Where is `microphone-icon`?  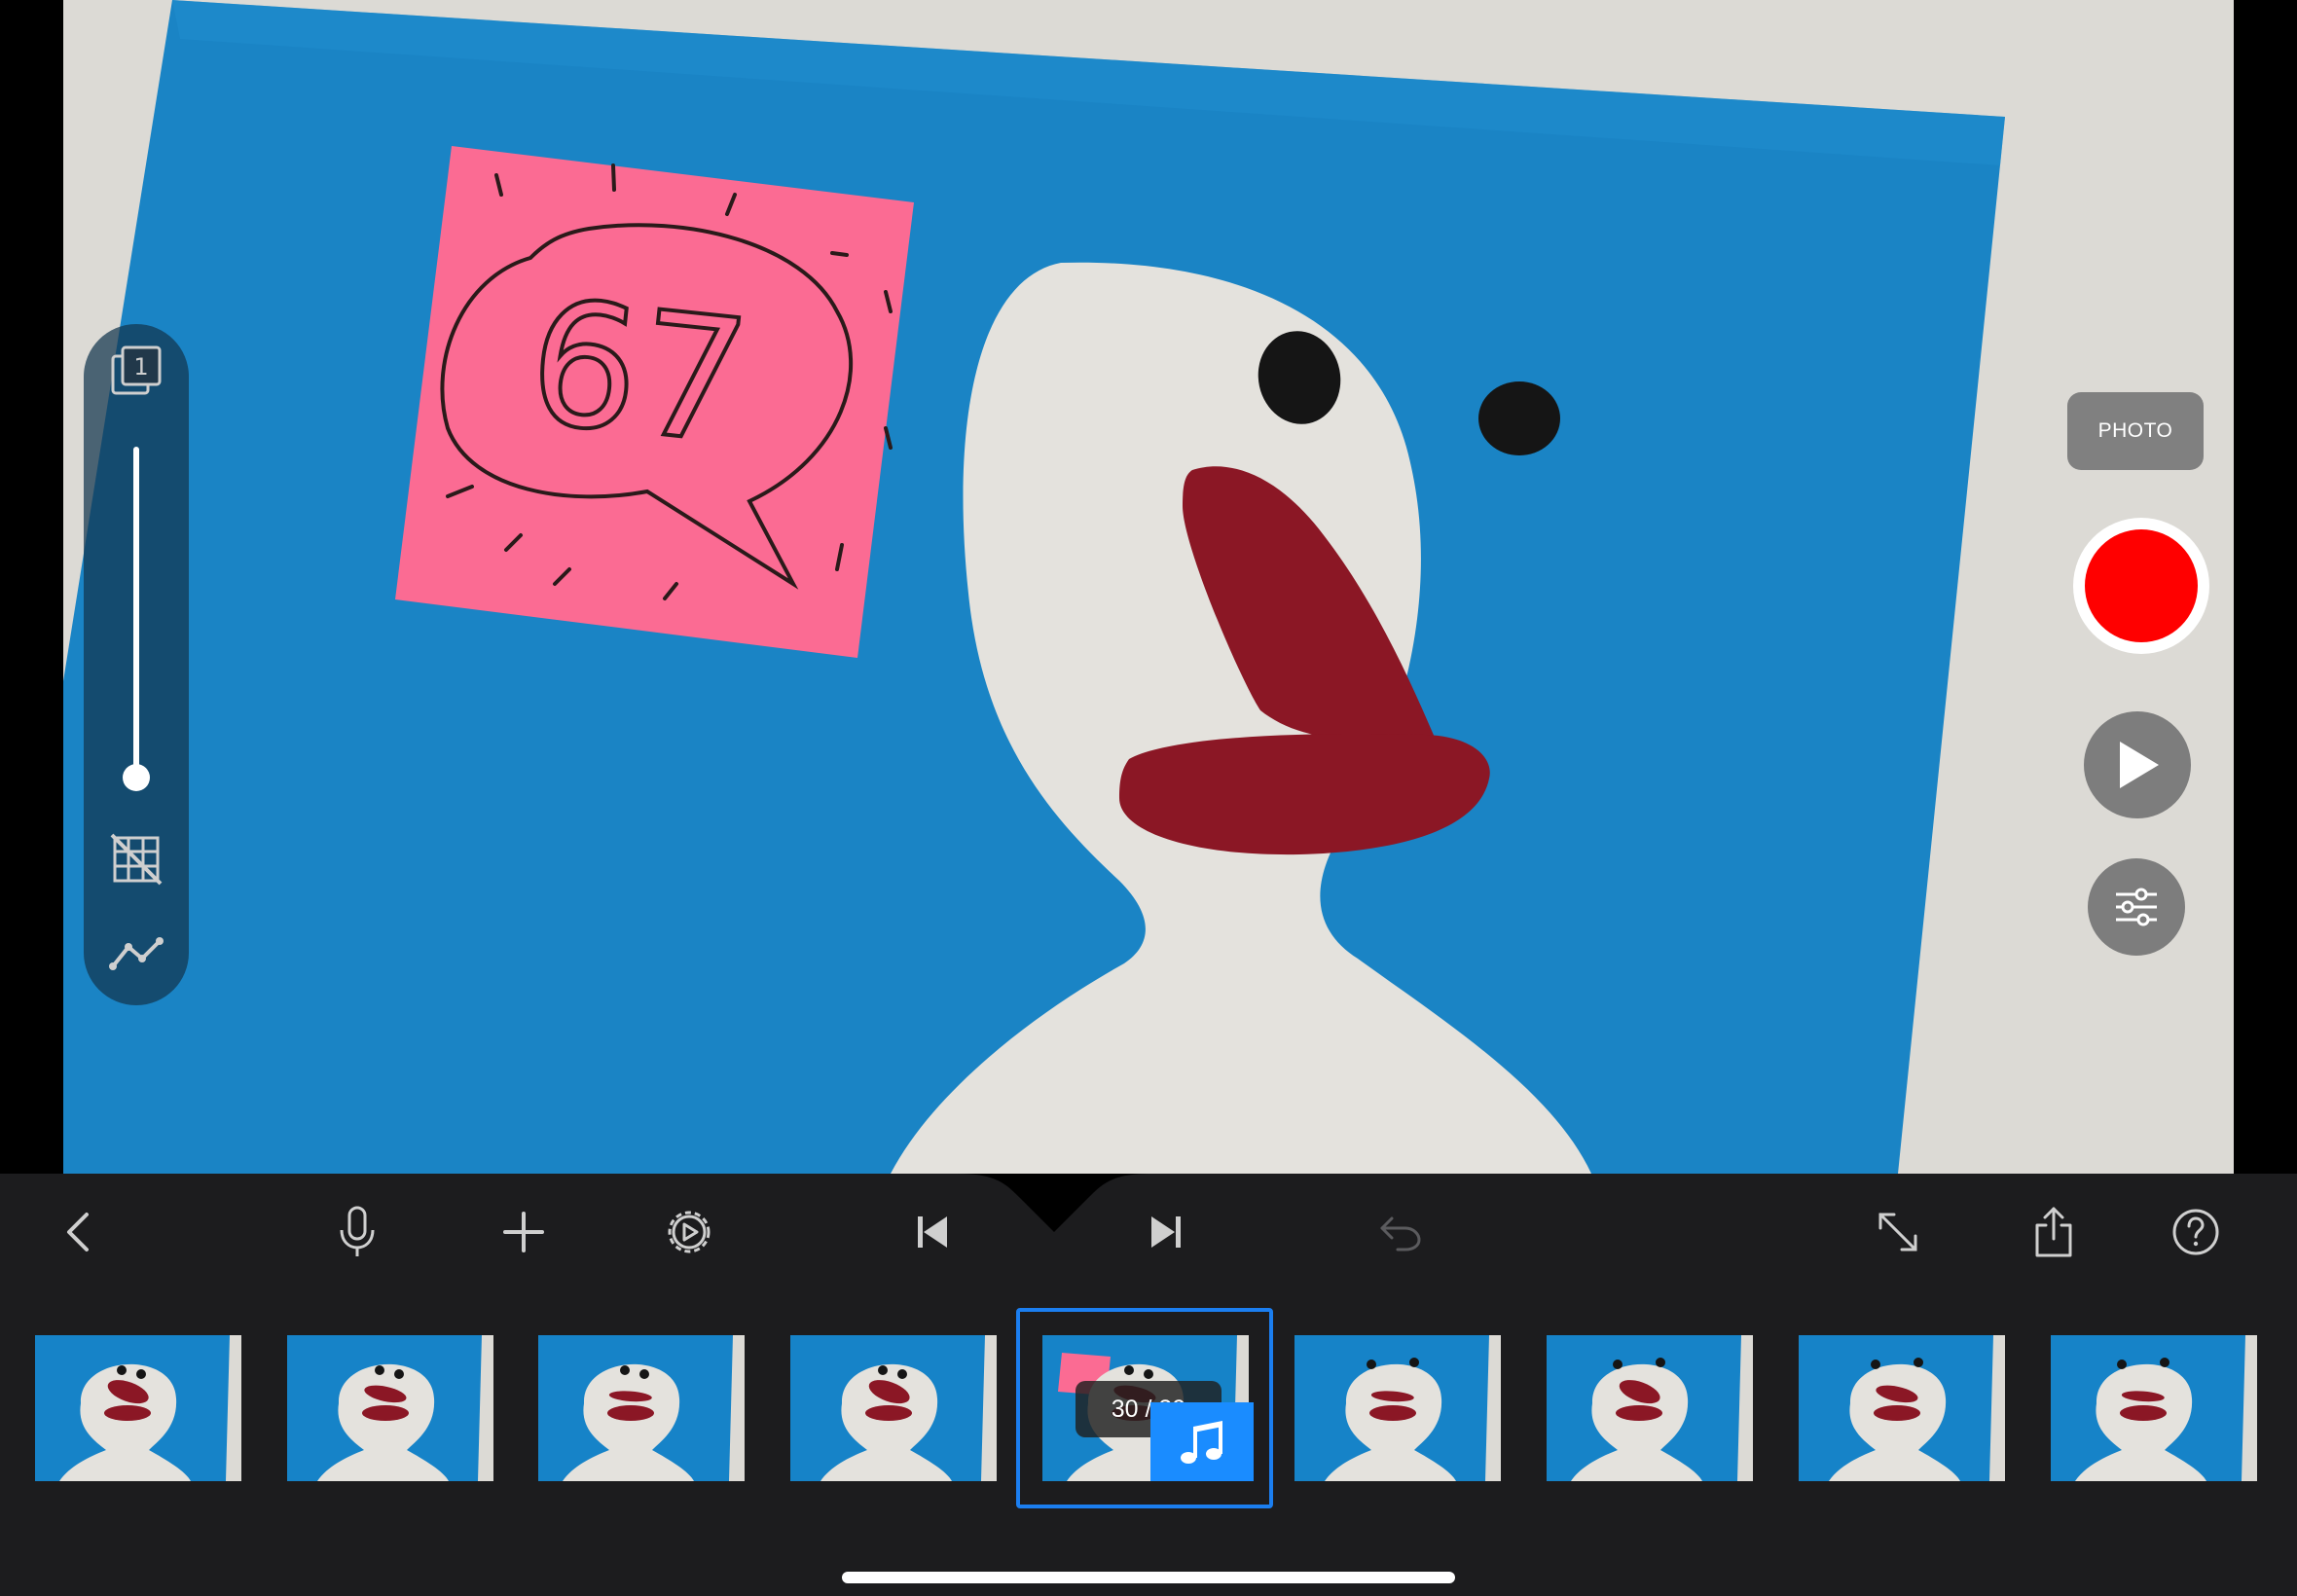 microphone-icon is located at coordinates (357, 1231).